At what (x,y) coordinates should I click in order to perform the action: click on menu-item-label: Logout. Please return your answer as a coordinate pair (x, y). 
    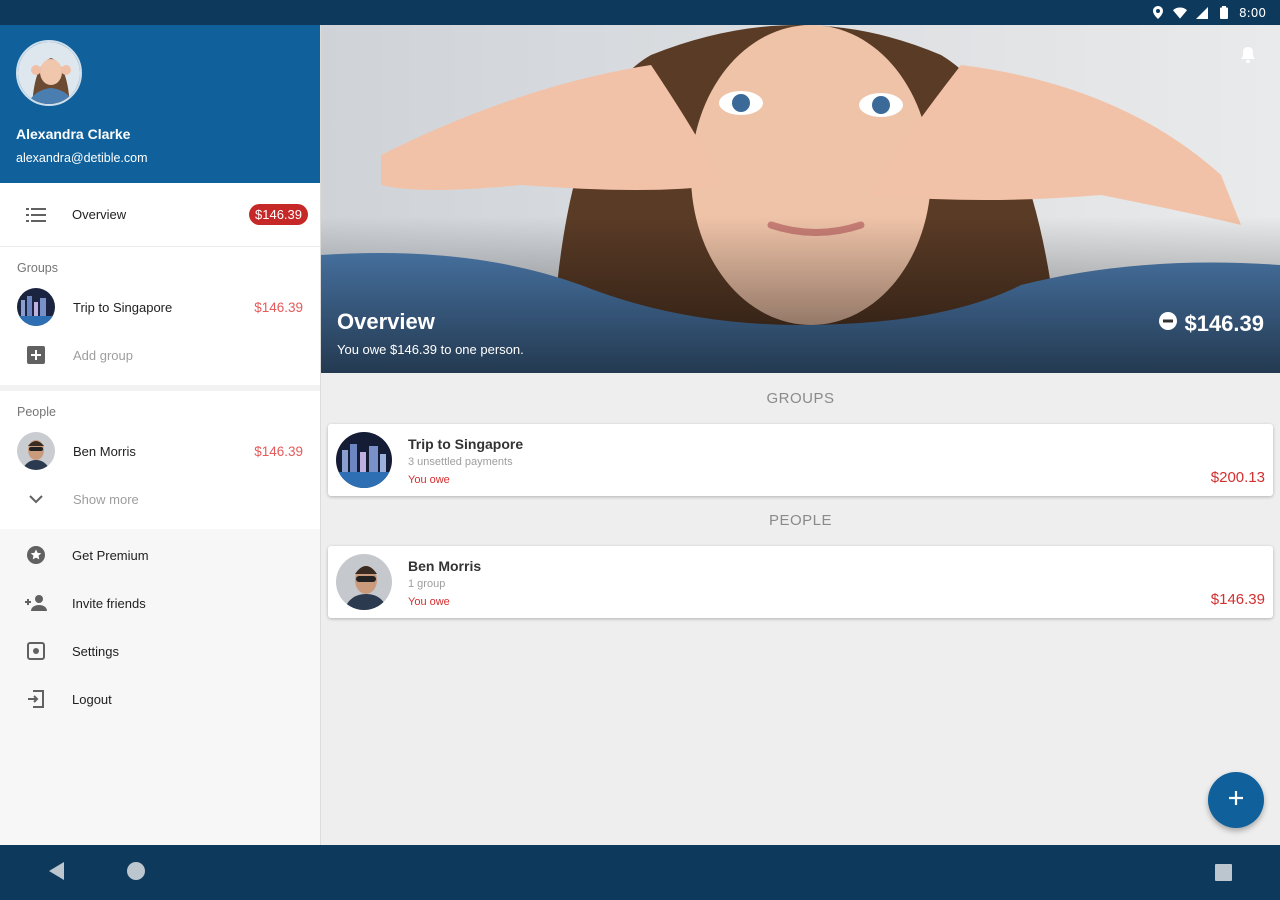
    Looking at the image, I should click on (92, 699).